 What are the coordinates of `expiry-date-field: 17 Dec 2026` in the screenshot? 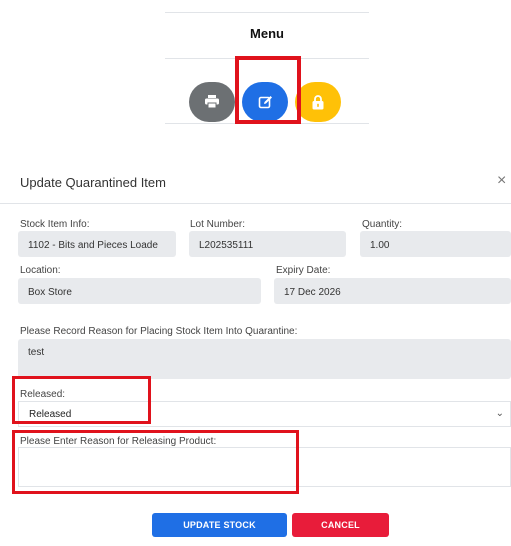 It's located at (392, 291).